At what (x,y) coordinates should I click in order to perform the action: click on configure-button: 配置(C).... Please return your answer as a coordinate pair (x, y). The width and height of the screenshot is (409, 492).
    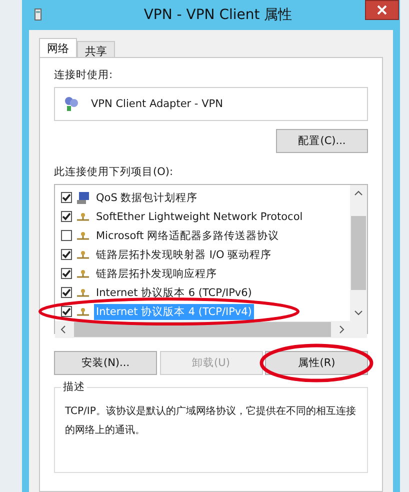
    Looking at the image, I should click on (322, 141).